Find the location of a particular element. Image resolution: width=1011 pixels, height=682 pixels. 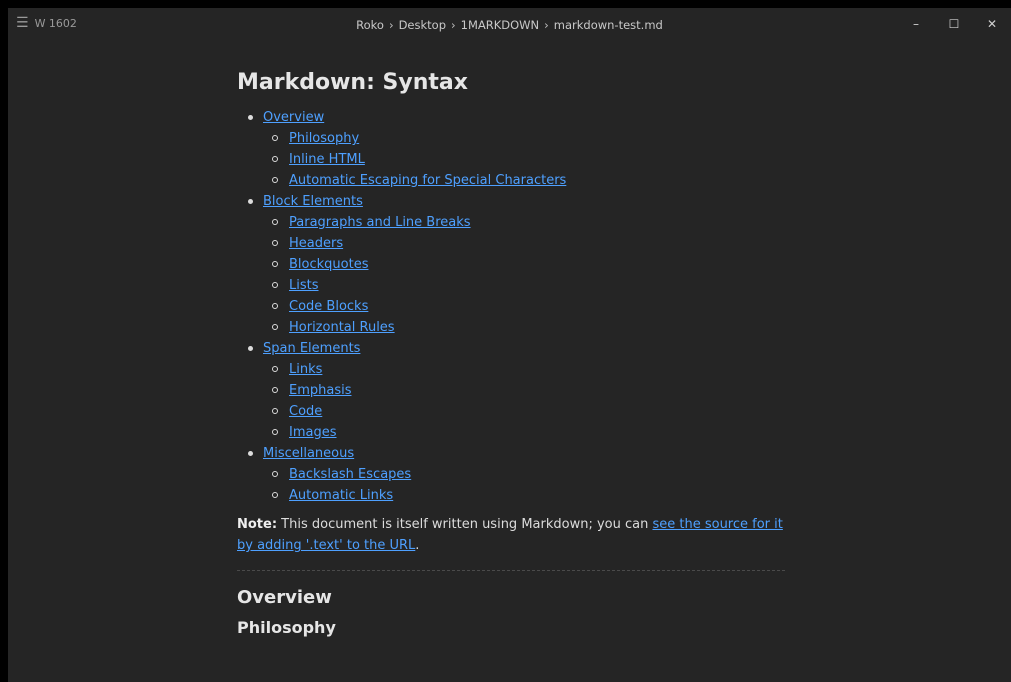

toc-link-block-elements: Block Elements is located at coordinates (313, 201).